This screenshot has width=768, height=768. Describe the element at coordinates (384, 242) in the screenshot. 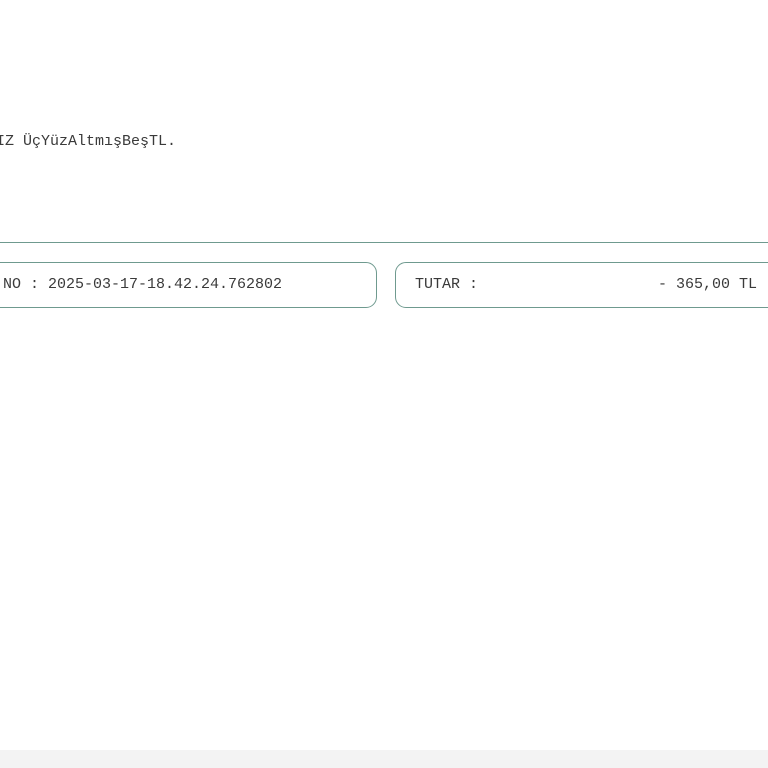

I see `section-divider` at that location.